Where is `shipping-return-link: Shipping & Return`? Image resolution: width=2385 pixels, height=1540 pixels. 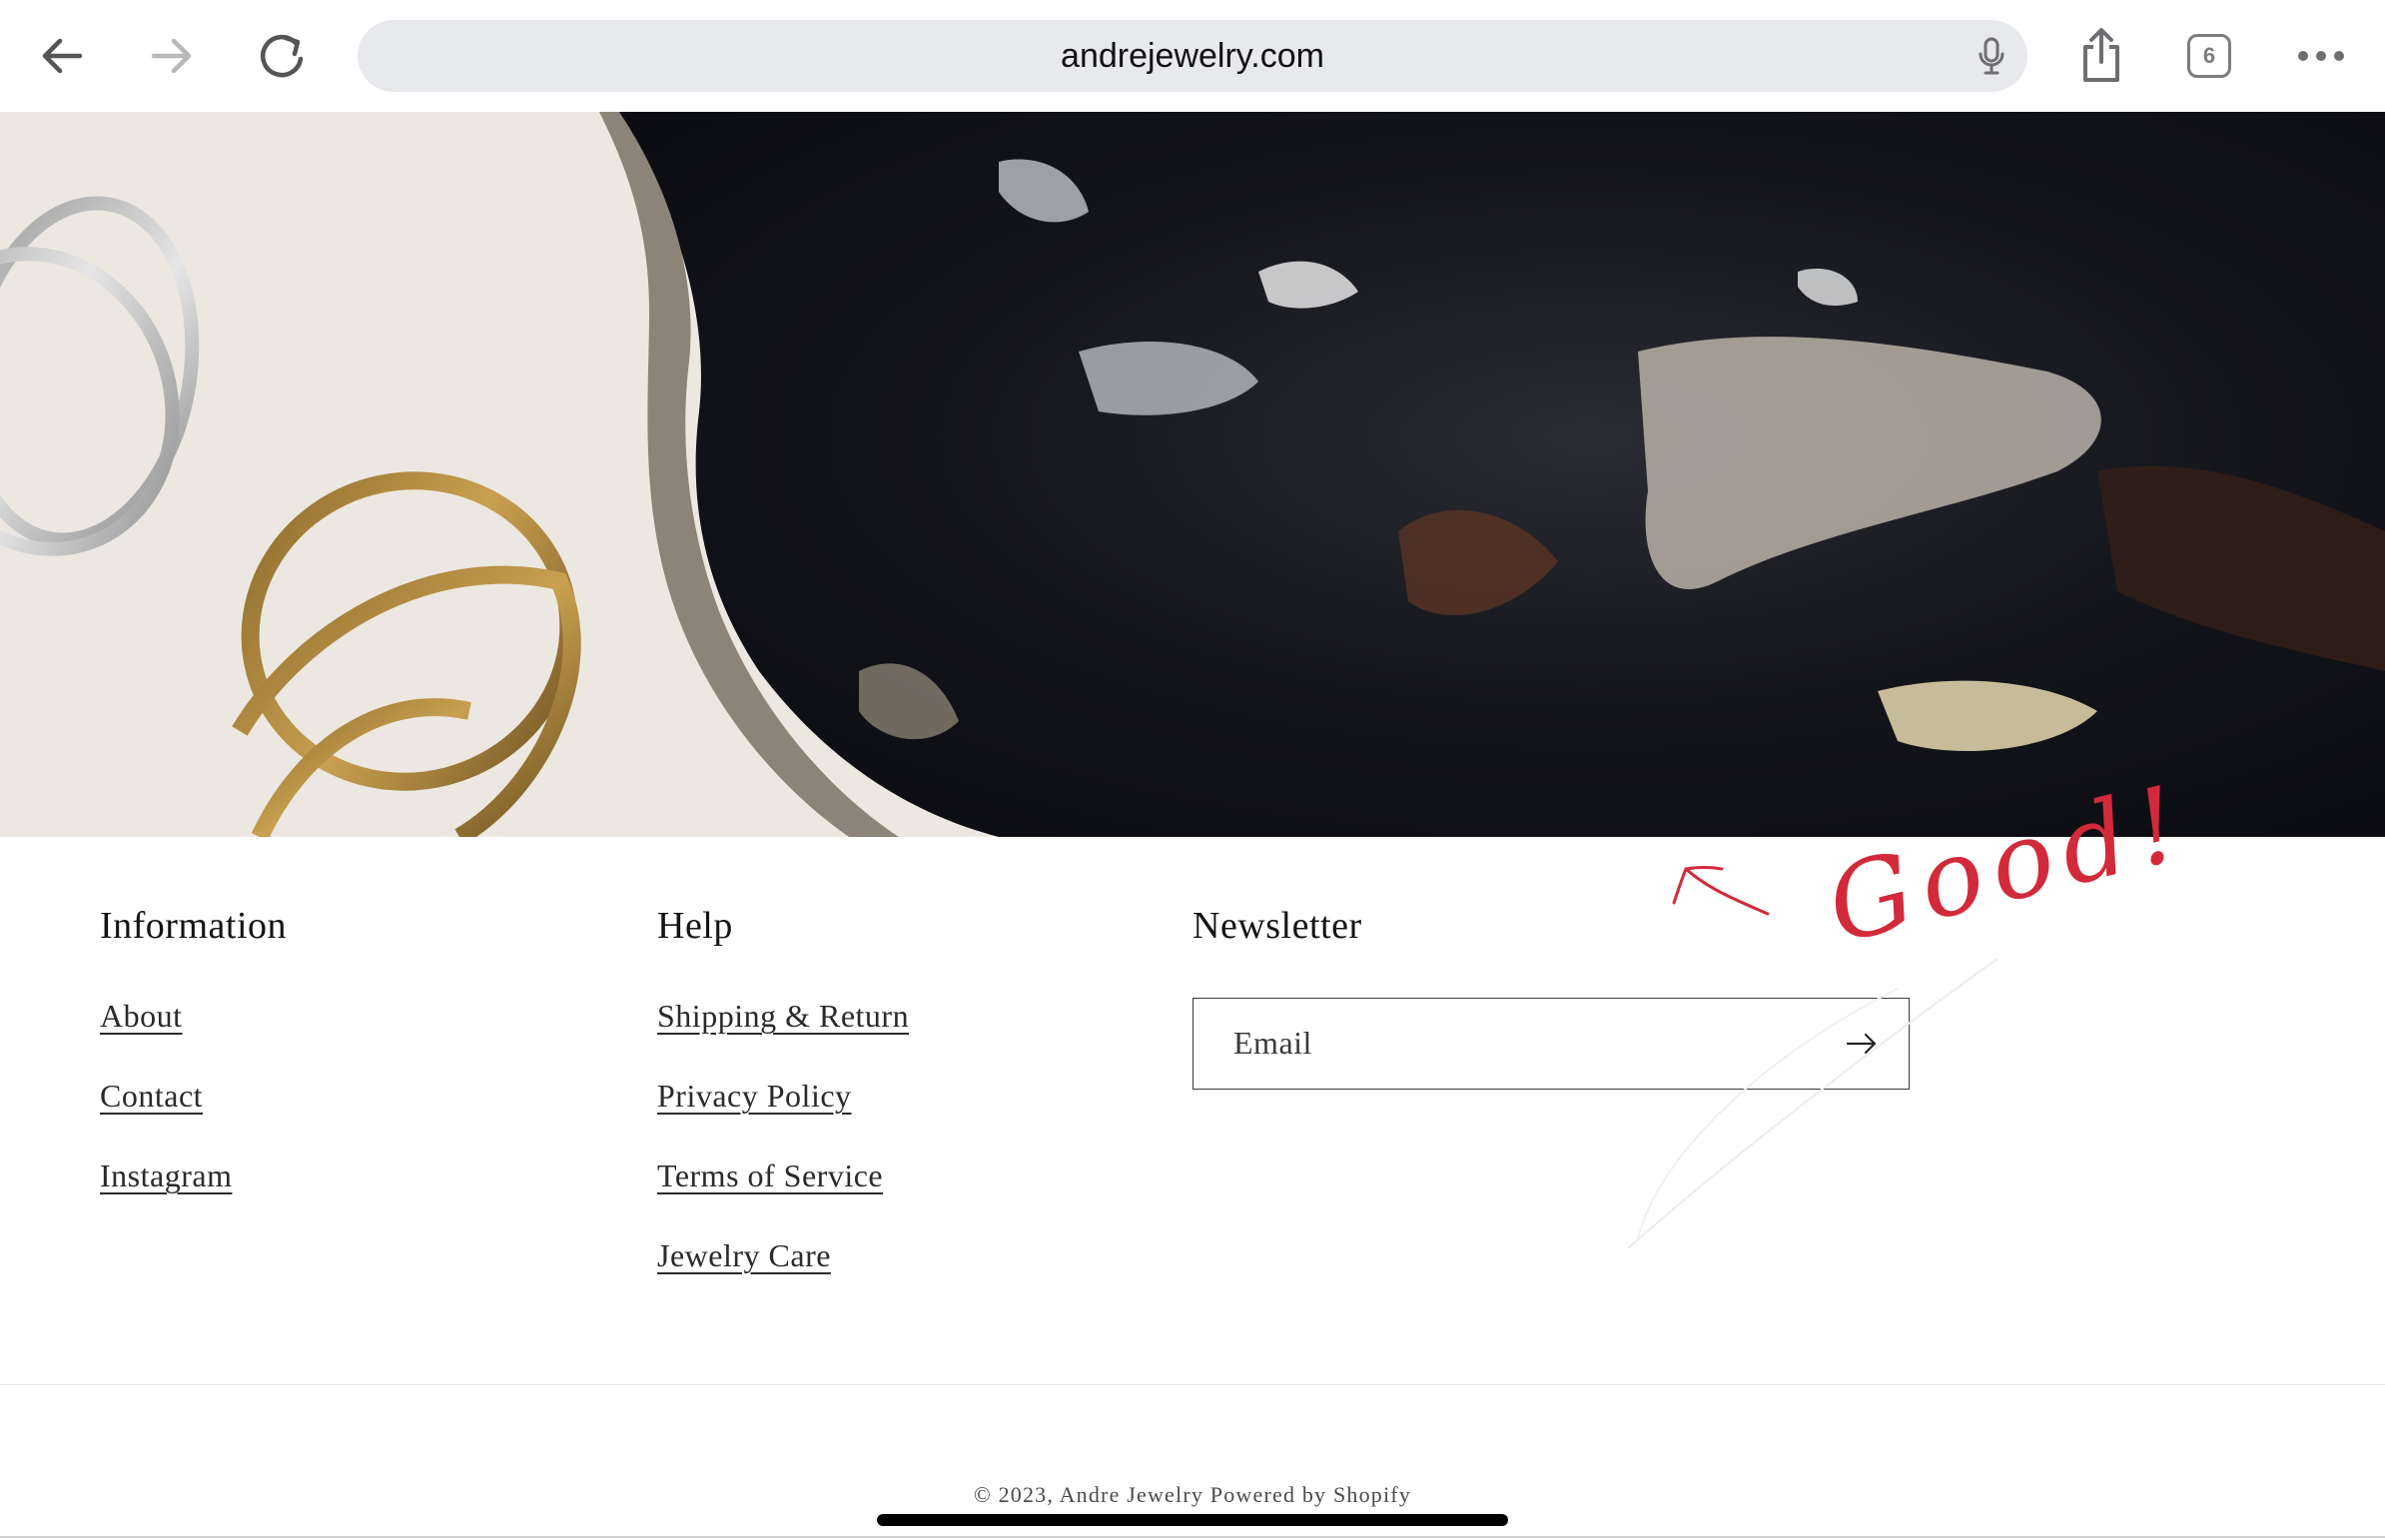
shipping-return-link: Shipping & Return is located at coordinates (783, 1016).